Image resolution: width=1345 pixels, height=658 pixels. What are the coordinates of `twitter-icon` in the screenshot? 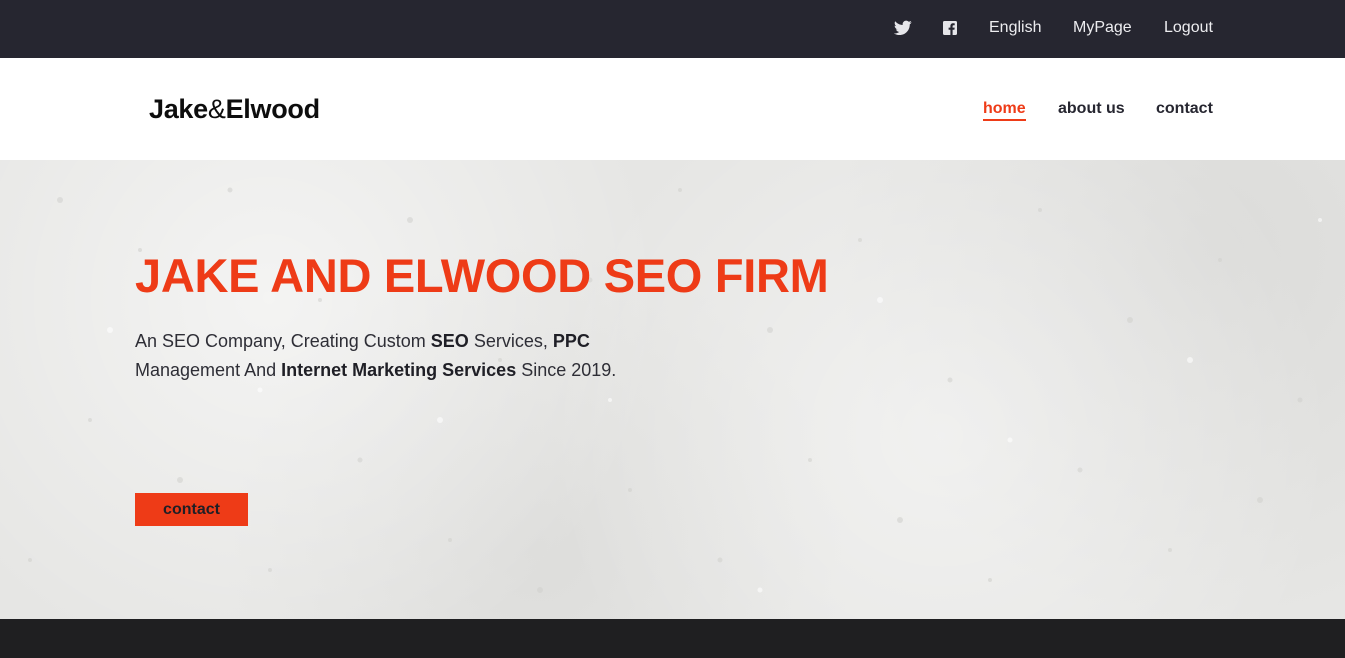 It's located at (902, 28).